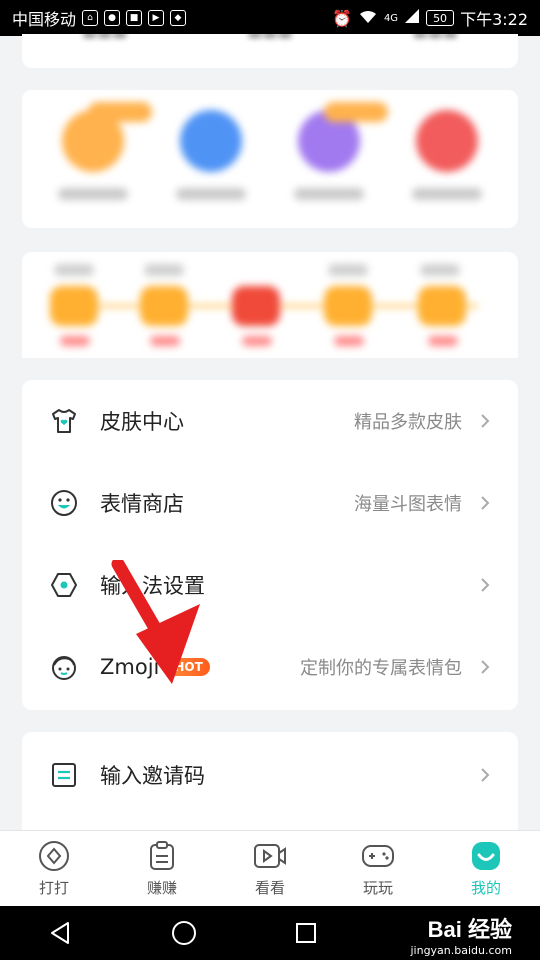 The image size is (540, 960). What do you see at coordinates (156, 18) in the screenshot?
I see `play-icon: ▶` at bounding box center [156, 18].